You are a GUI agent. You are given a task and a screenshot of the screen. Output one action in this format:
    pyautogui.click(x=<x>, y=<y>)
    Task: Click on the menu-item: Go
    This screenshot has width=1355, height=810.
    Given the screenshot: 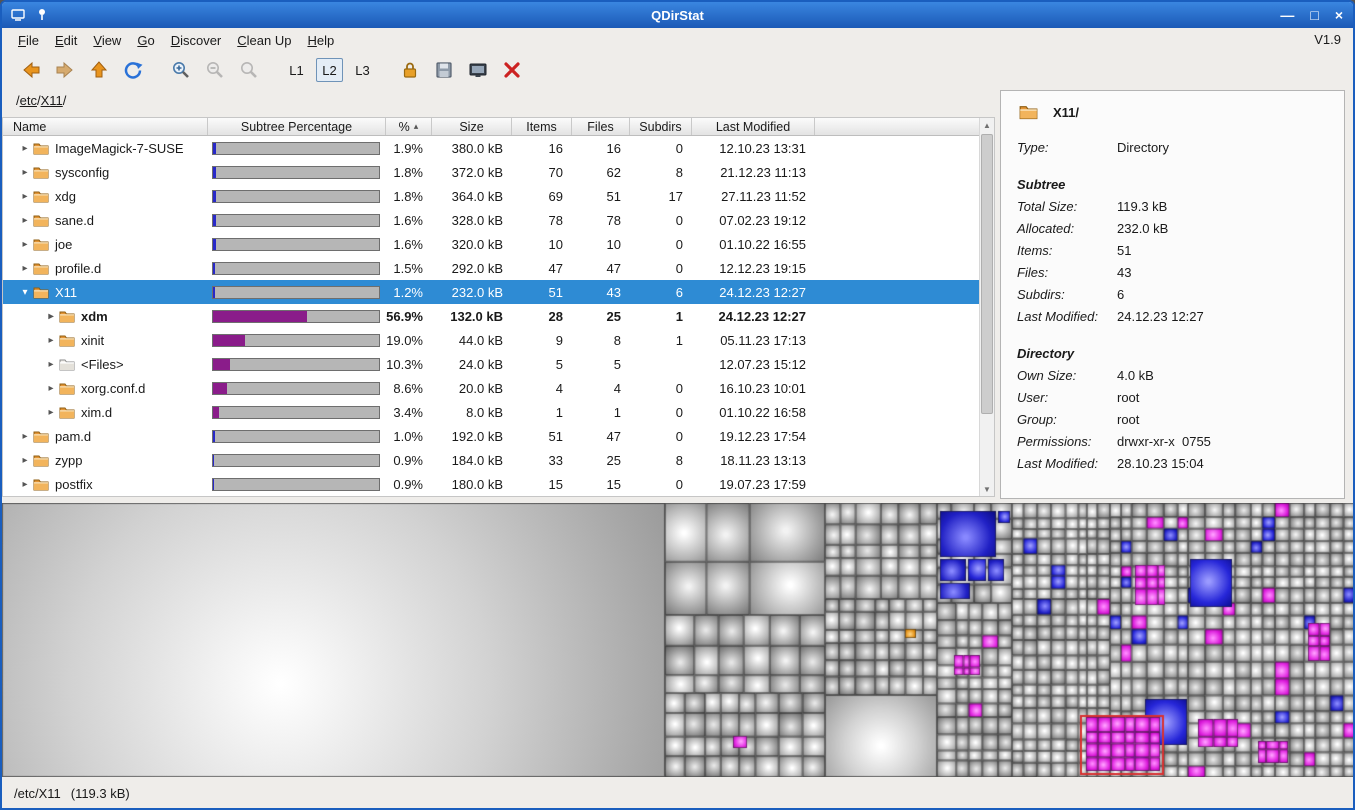 What is the action you would take?
    pyautogui.click(x=145, y=40)
    